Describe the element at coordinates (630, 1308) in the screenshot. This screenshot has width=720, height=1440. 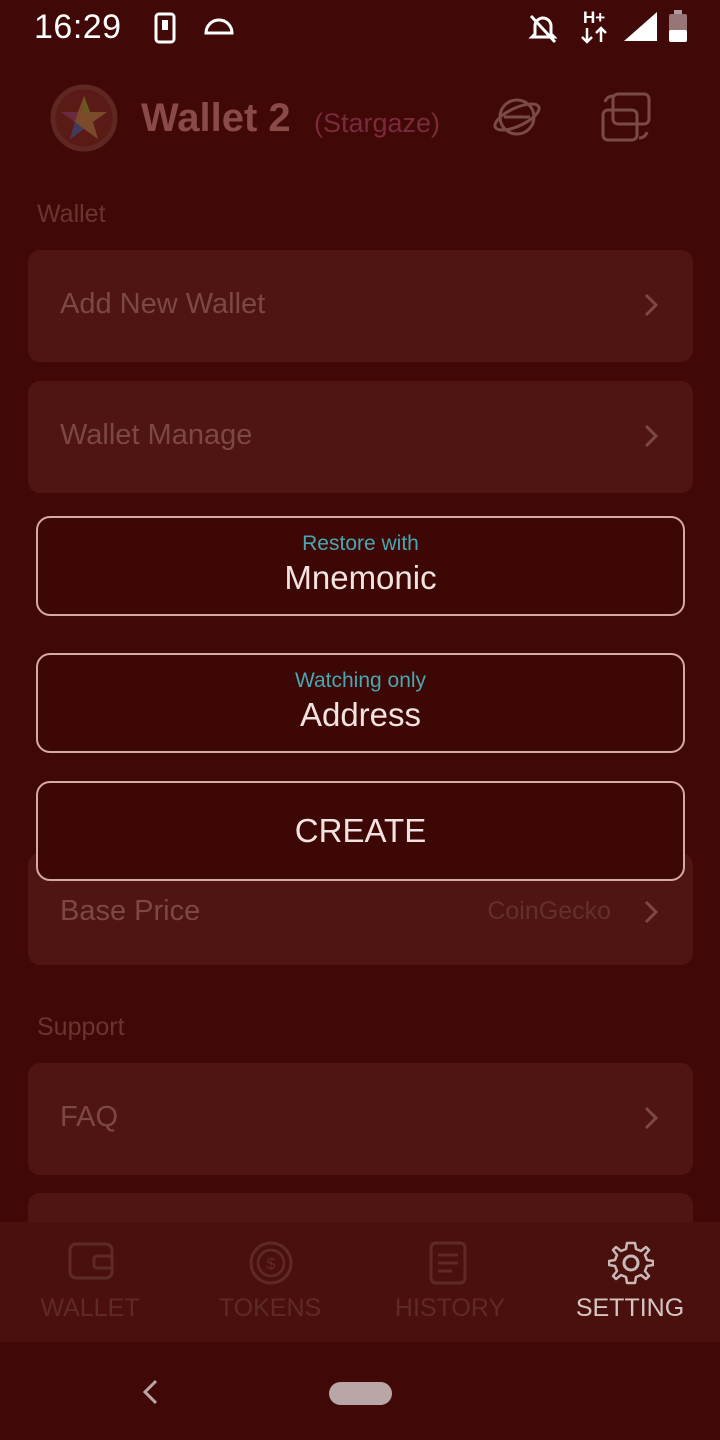
I see `nav-label: SETTING` at that location.